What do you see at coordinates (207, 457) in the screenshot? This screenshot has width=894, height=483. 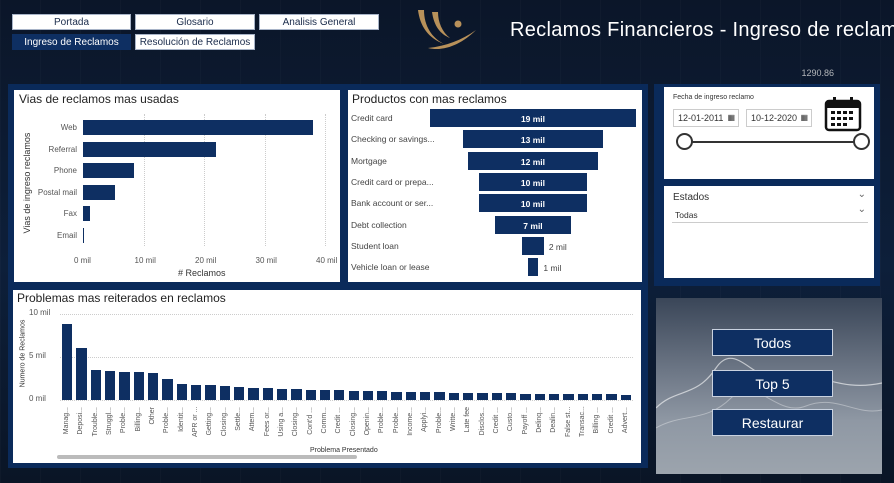 I see `chart-horizontal-scrollbar` at bounding box center [207, 457].